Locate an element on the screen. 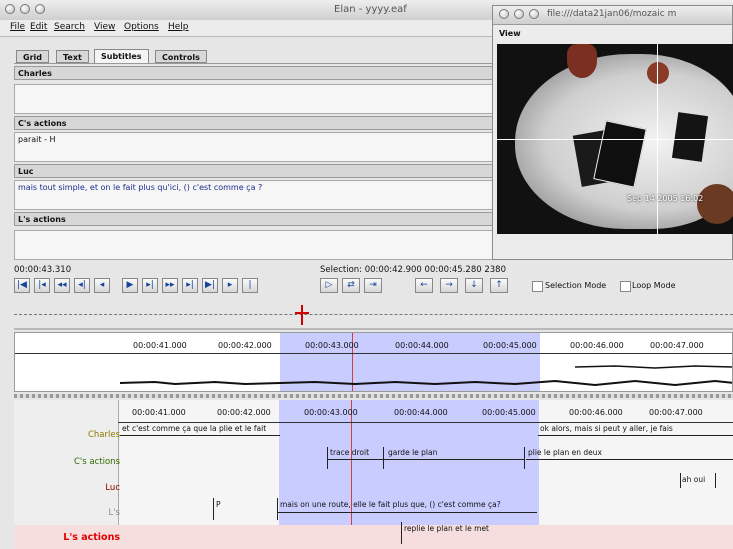  l-actions-tier-row is located at coordinates (373, 537).